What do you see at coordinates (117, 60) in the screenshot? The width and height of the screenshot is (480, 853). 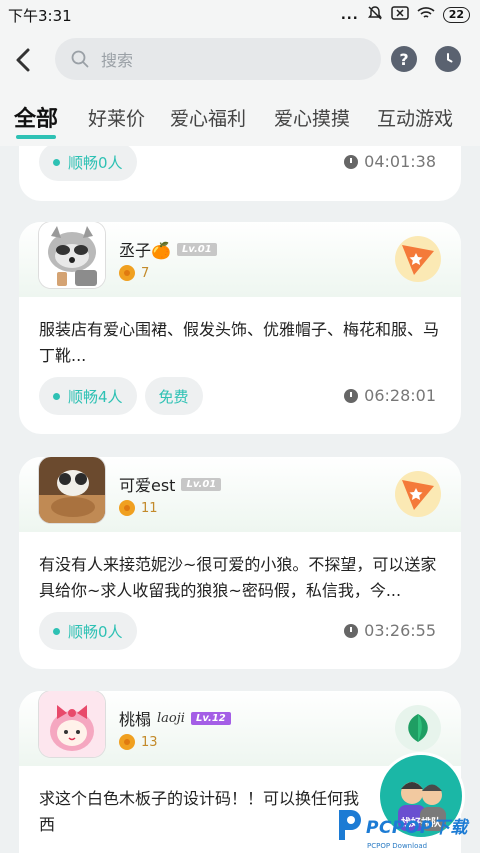 I see `search-placeholder: 搜索` at bounding box center [117, 60].